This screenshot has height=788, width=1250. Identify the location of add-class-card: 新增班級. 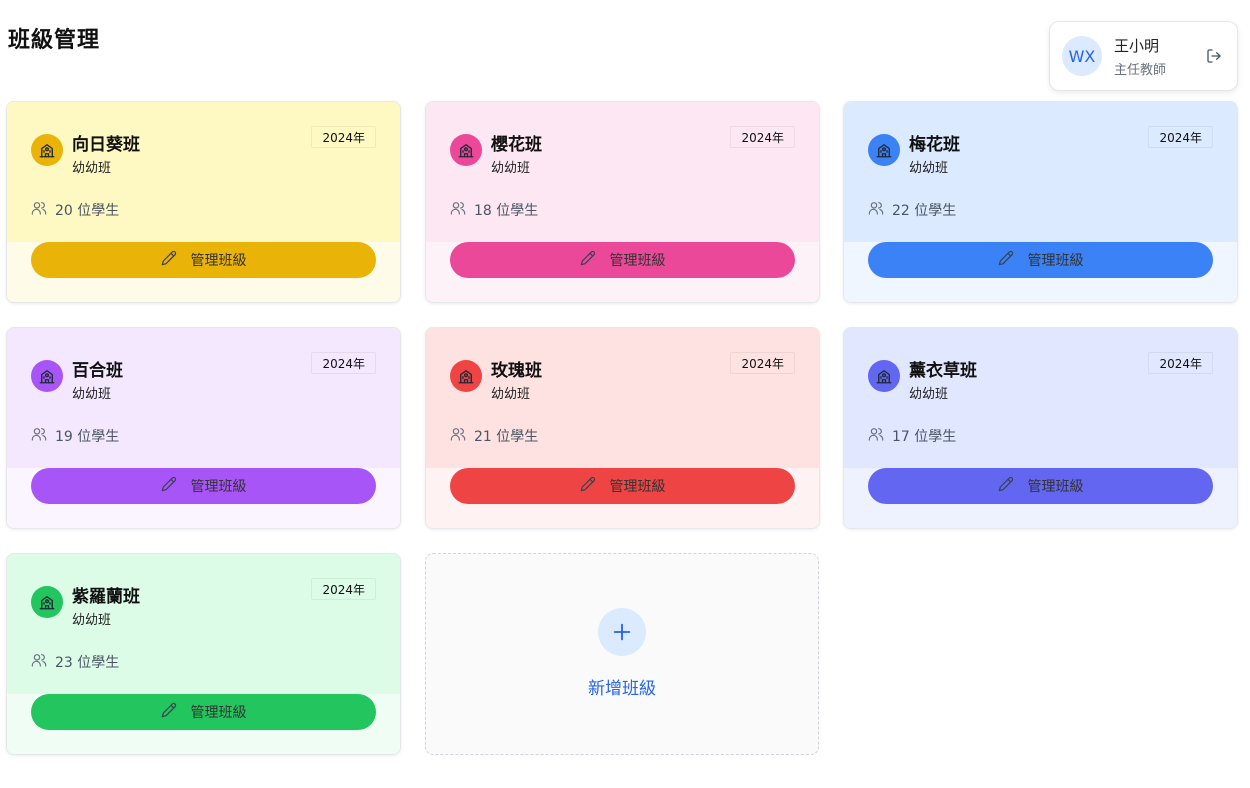
(622, 654).